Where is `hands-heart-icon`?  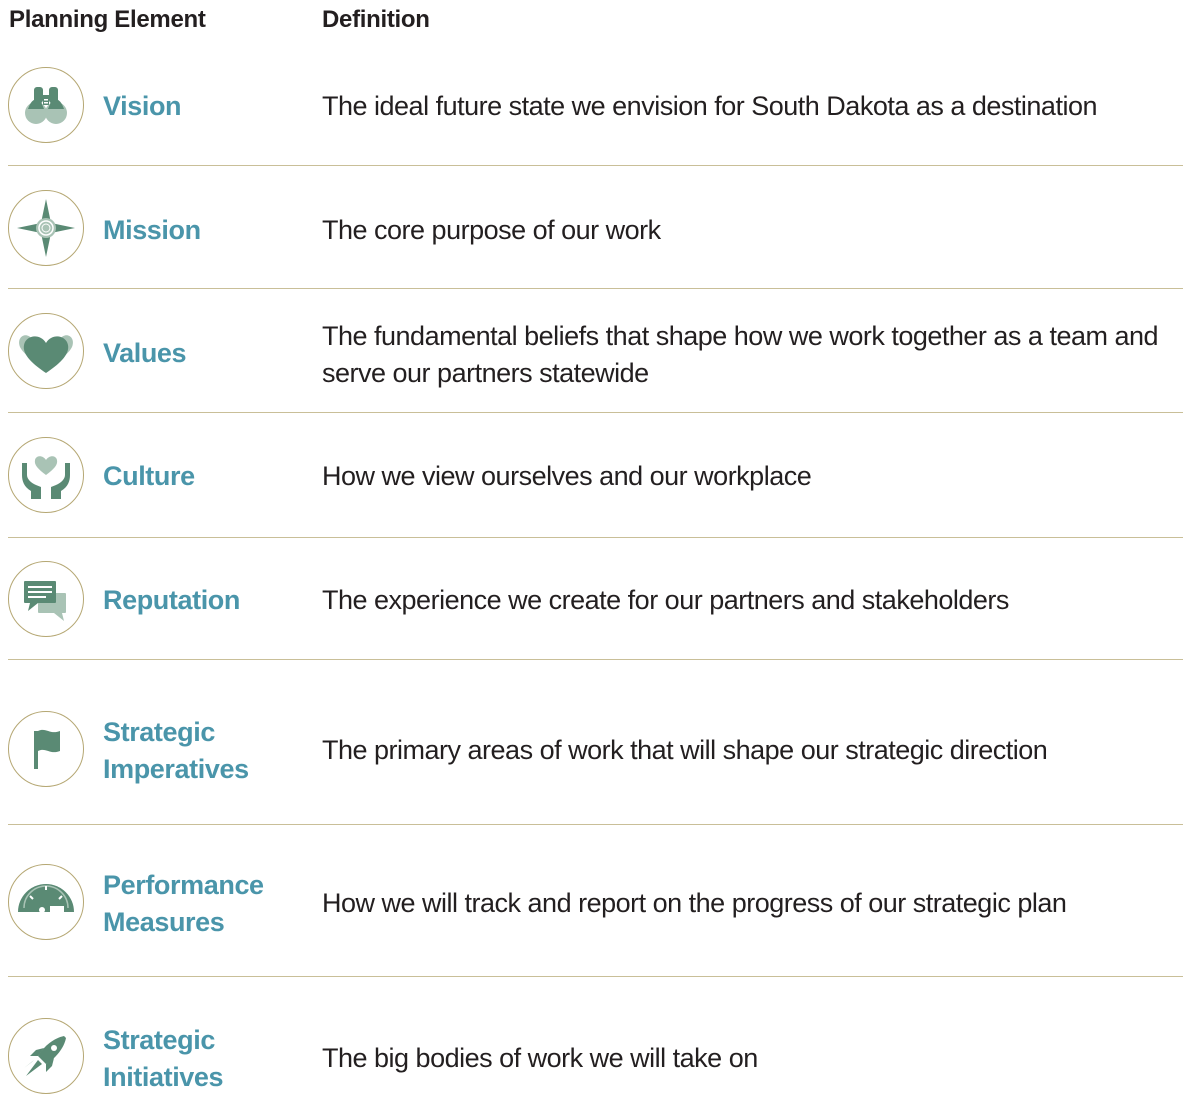 hands-heart-icon is located at coordinates (46, 475).